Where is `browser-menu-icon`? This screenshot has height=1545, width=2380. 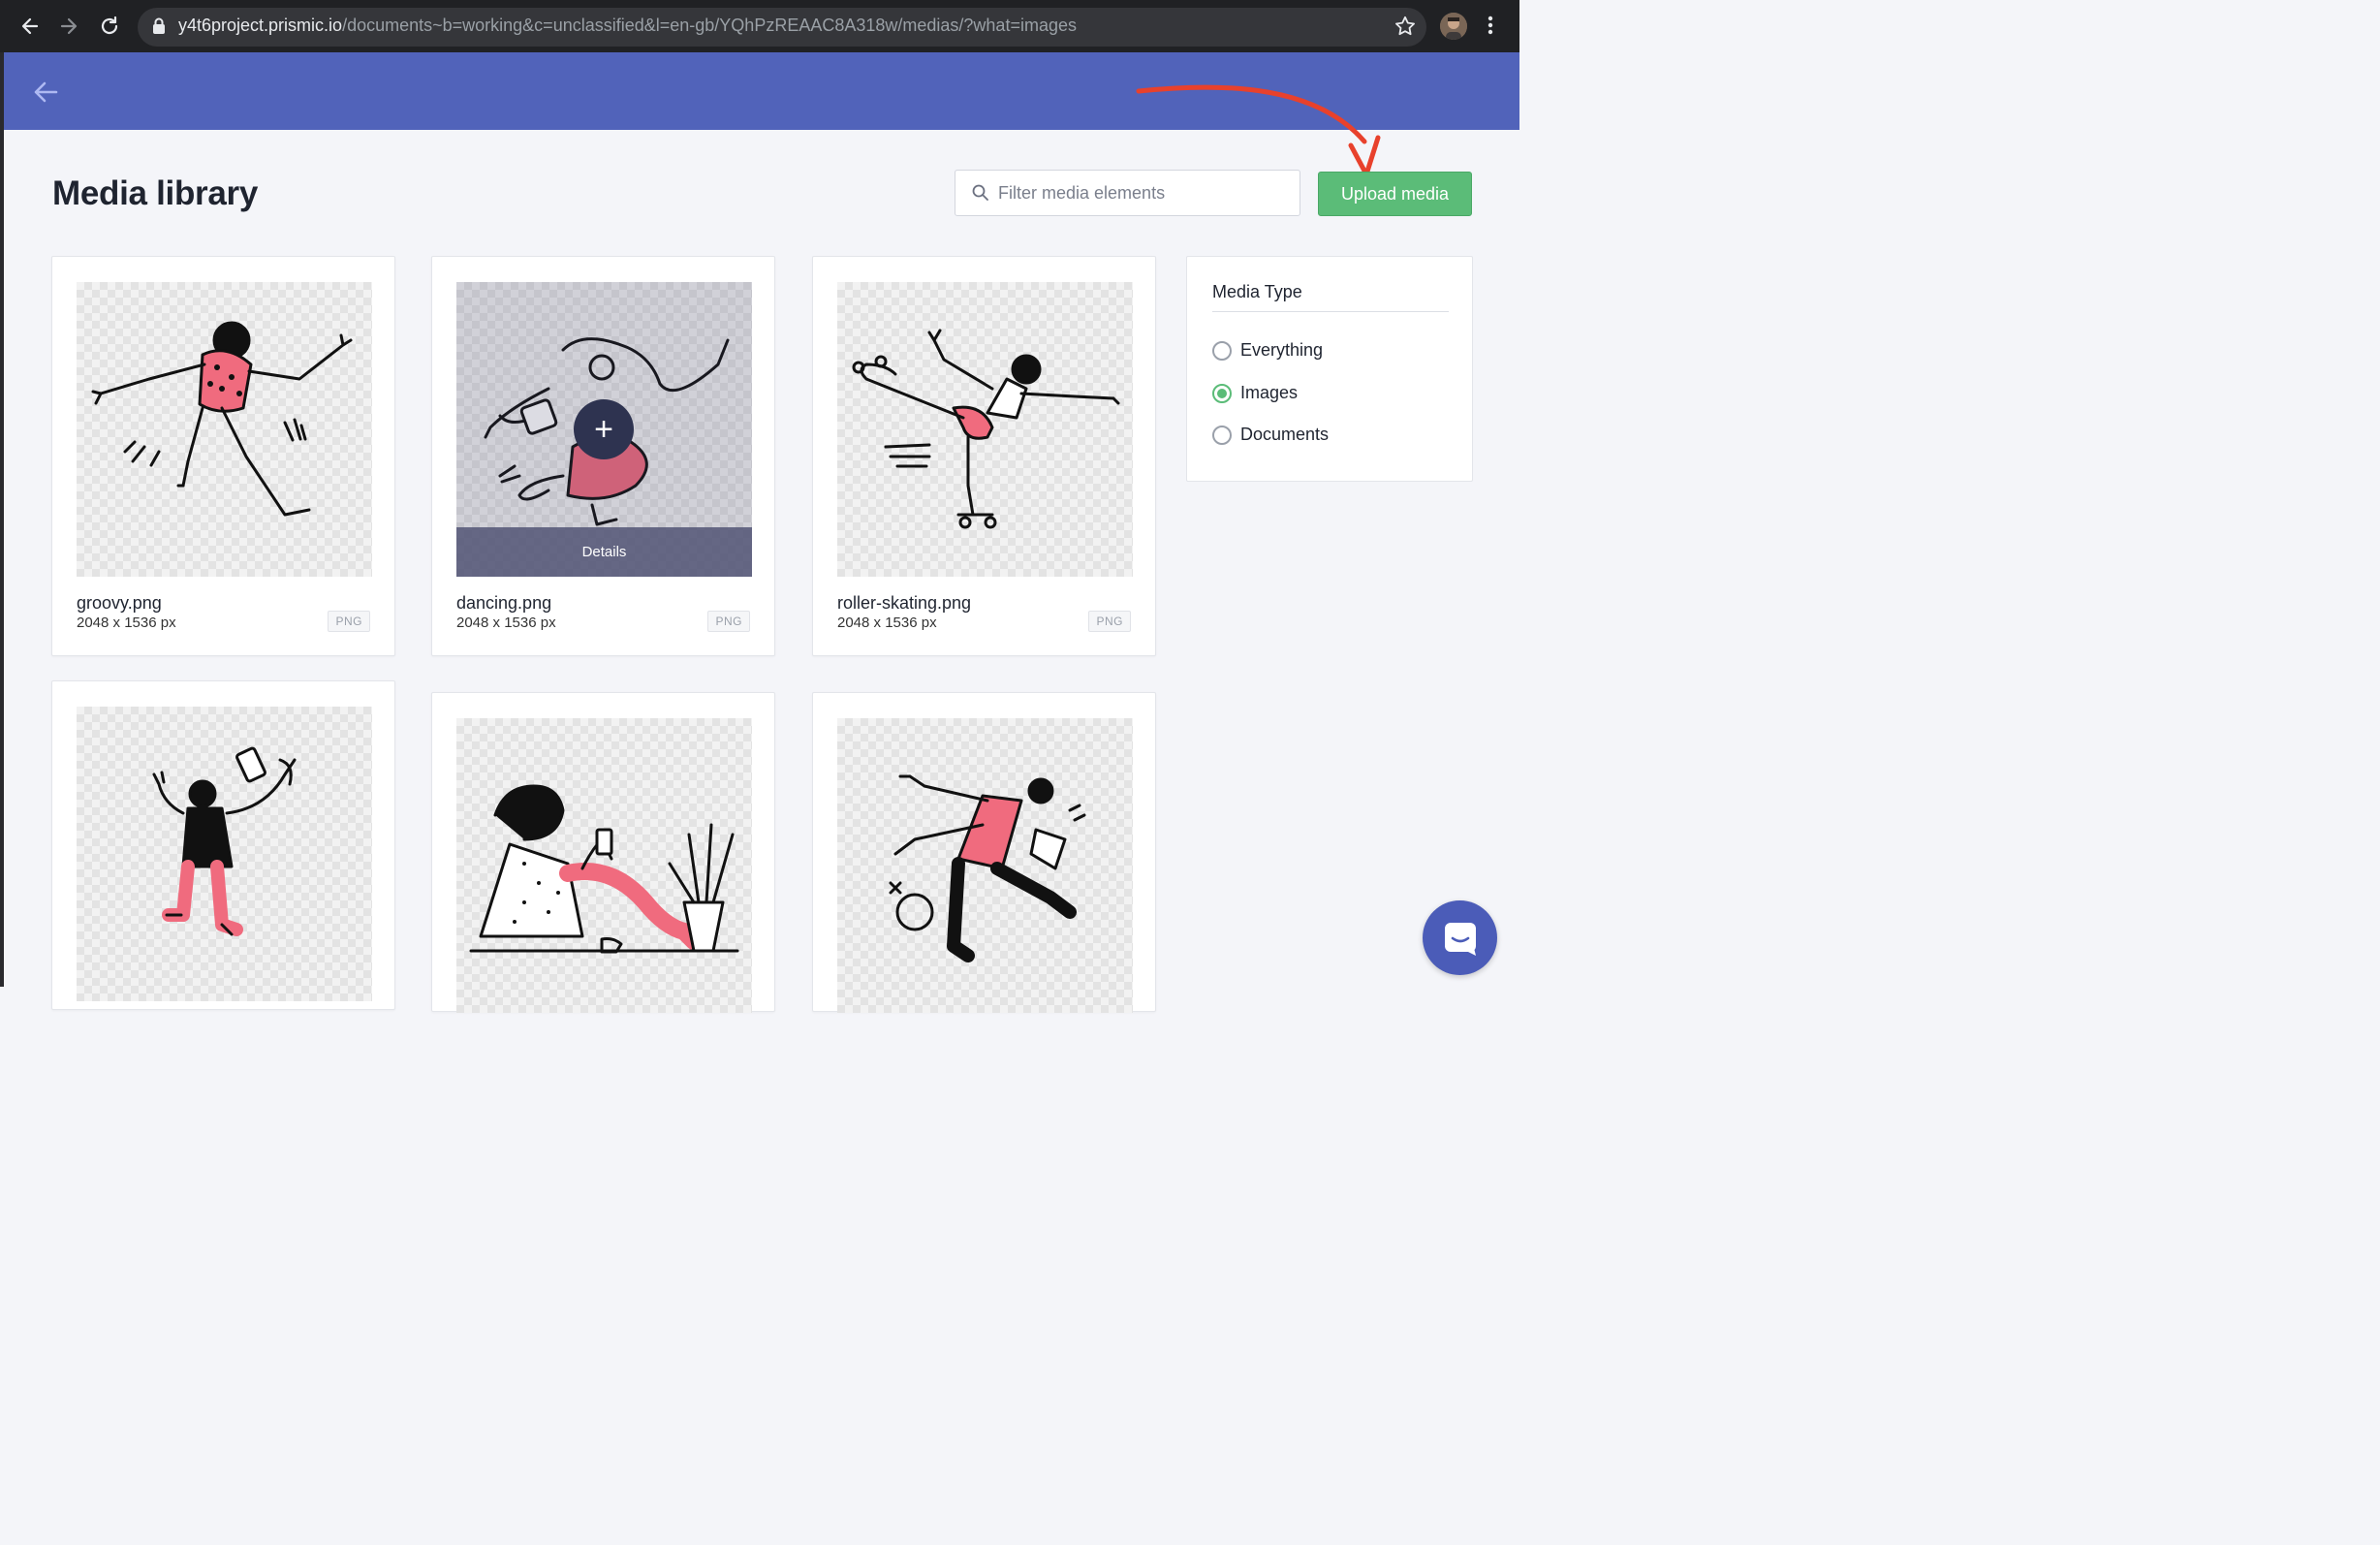 browser-menu-icon is located at coordinates (1491, 28).